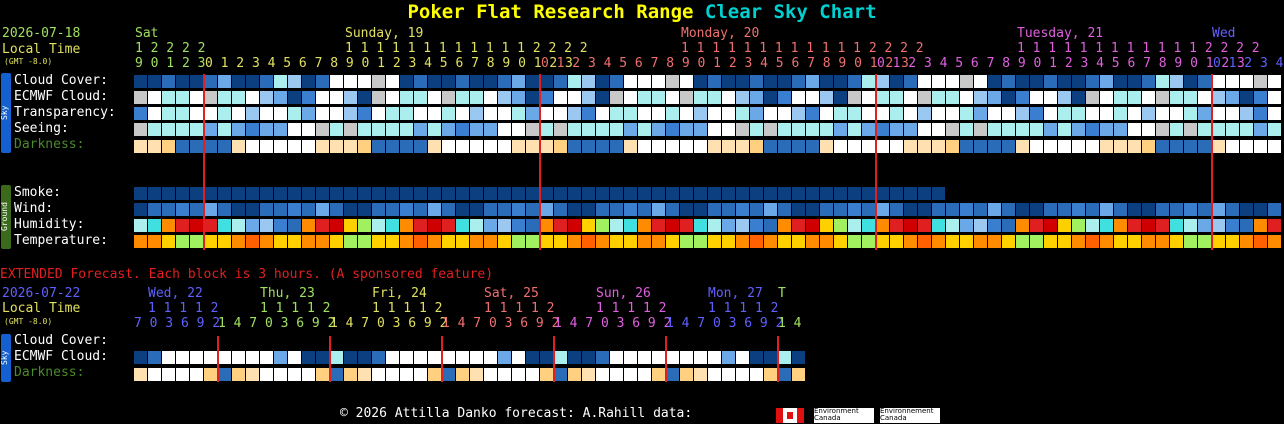 Image resolution: width=1284 pixels, height=424 pixels. I want to click on temperature-cell, so click(238, 241).